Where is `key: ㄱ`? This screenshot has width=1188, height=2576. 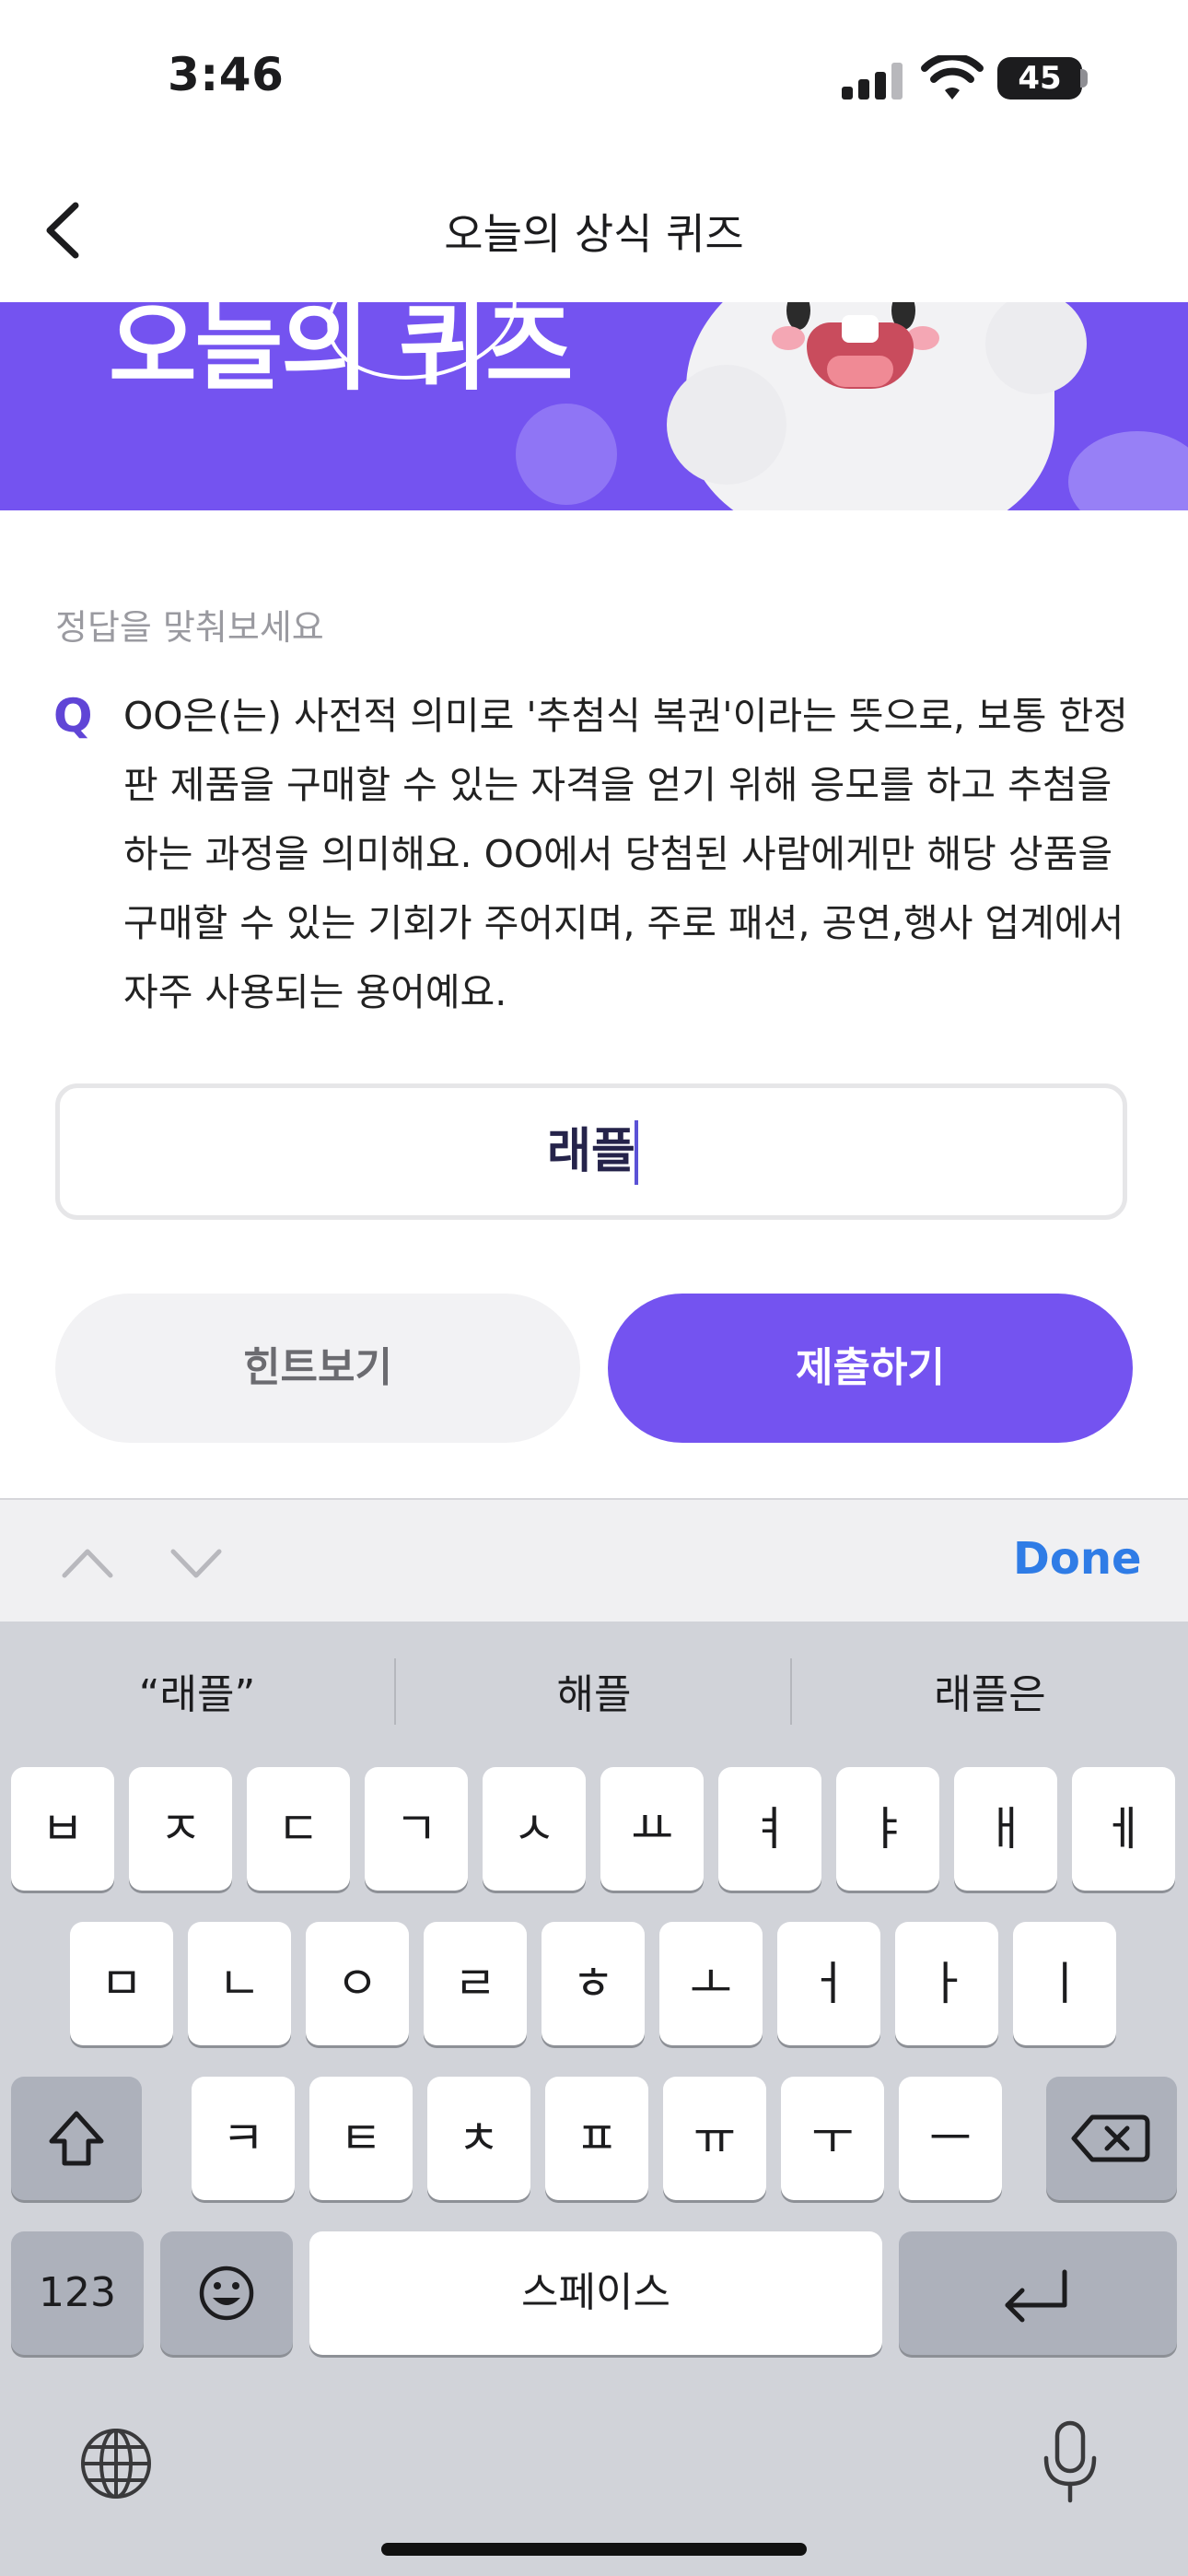
key: ㄱ is located at coordinates (416, 1829).